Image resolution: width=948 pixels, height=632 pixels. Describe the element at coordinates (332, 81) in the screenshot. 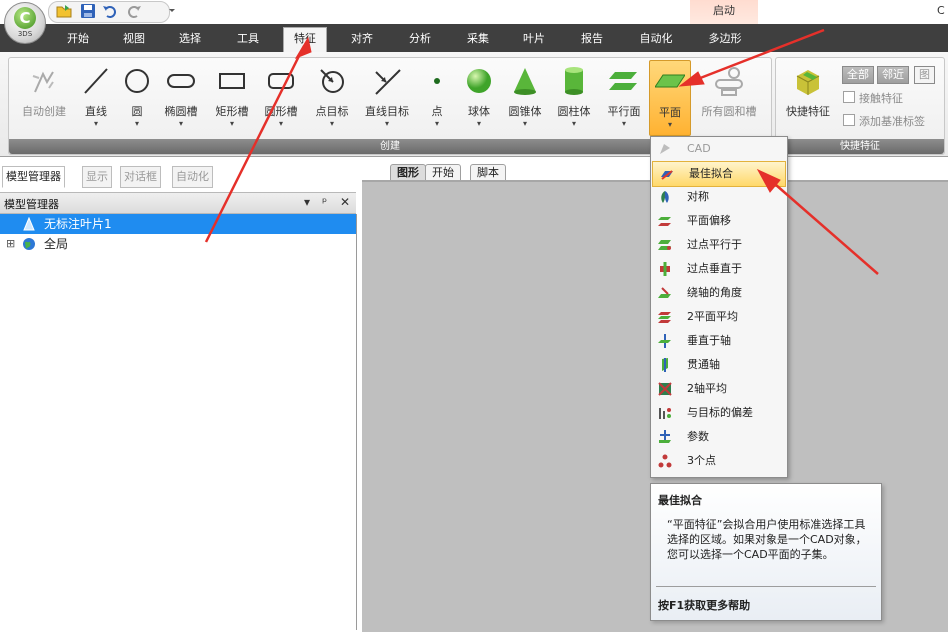

I see `point-target-icon` at that location.